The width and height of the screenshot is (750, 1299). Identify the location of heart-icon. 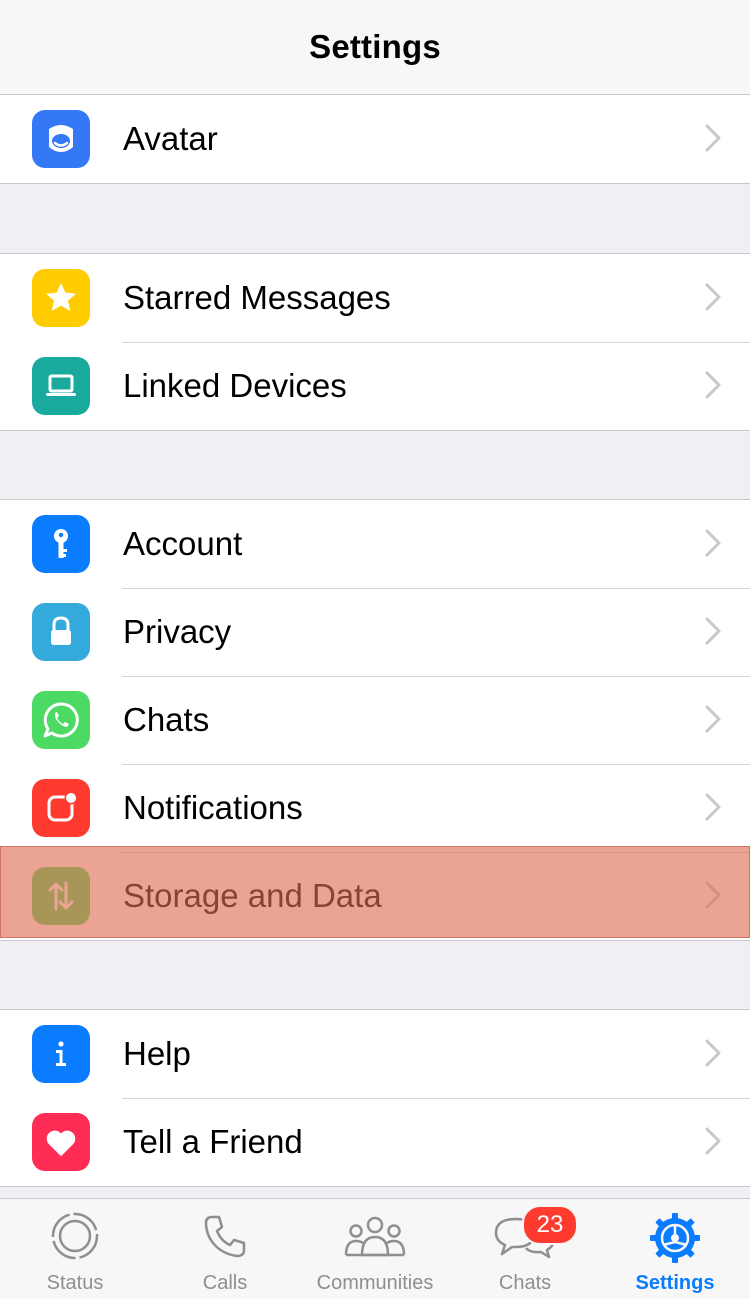
(61, 1142).